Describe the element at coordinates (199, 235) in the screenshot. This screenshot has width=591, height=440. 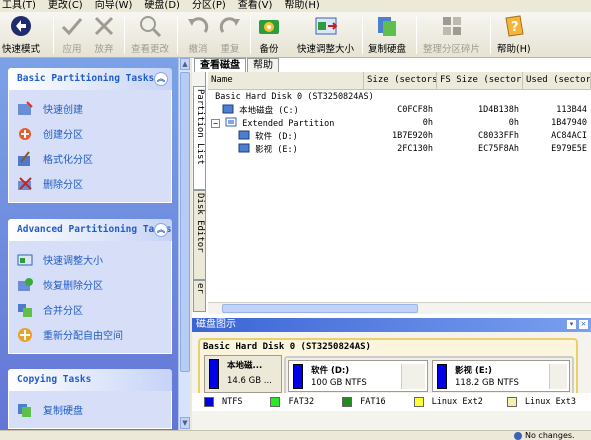
I see `tab-disk-editor: Disk Editor` at that location.